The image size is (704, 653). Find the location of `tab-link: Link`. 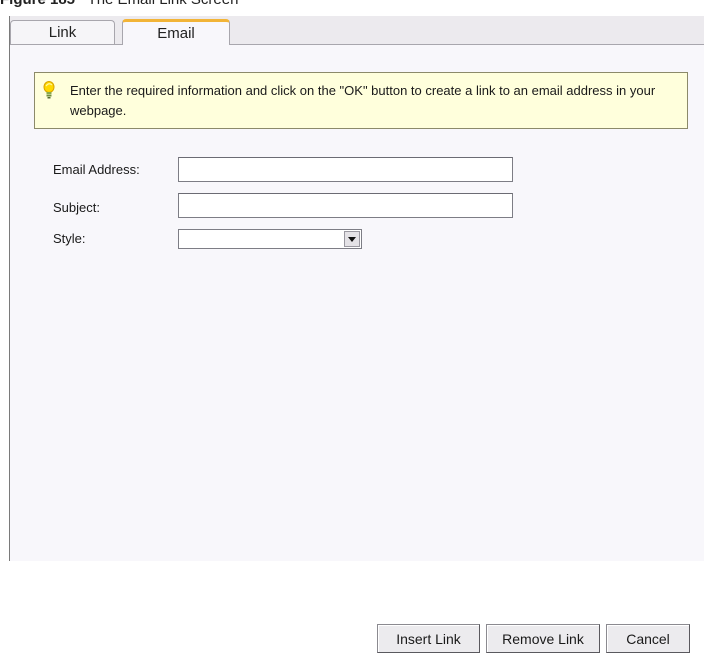

tab-link: Link is located at coordinates (62, 32).